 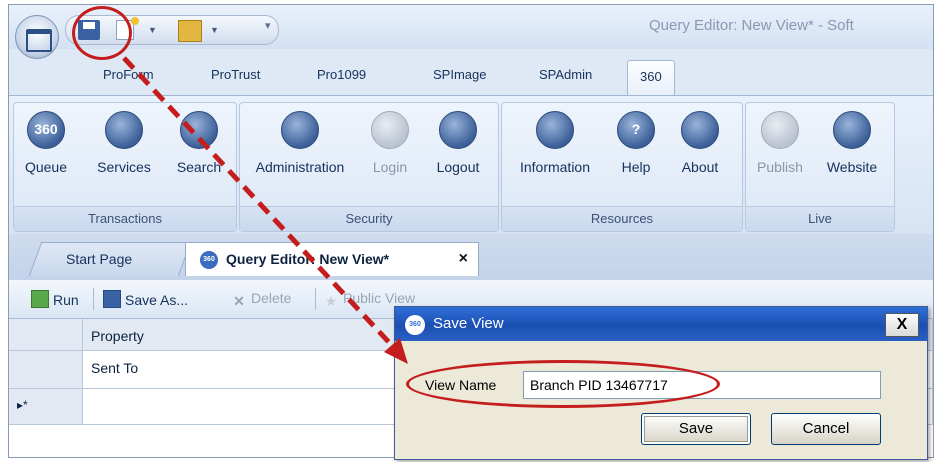 I want to click on help-icon: ?, so click(x=636, y=130).